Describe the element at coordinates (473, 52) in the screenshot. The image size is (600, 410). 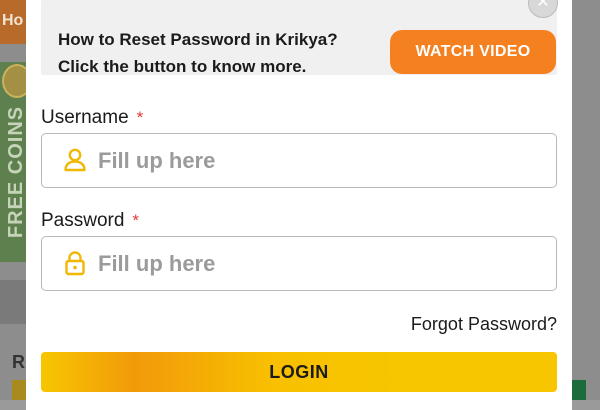
I see `watch-video-button: WATCH VIDEO` at that location.